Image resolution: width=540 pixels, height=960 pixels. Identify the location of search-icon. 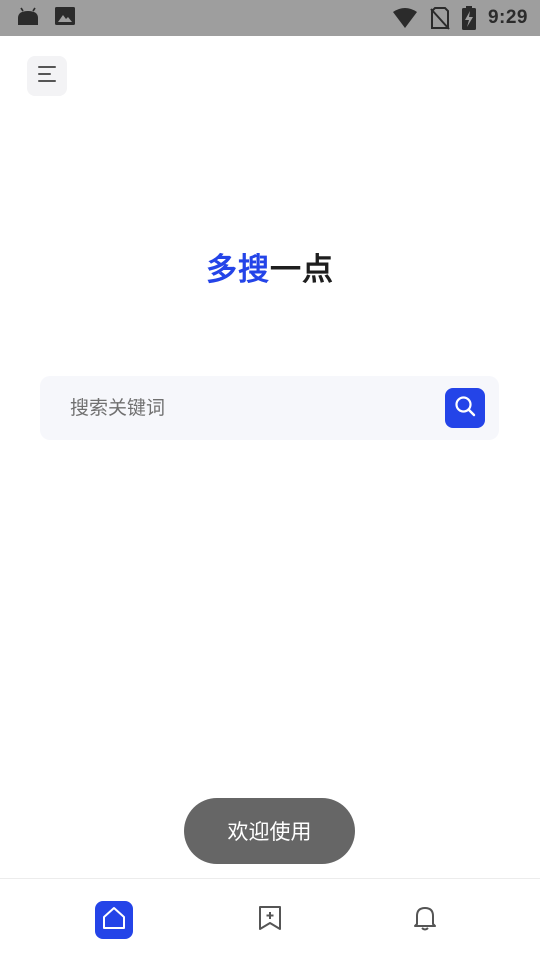
(465, 408).